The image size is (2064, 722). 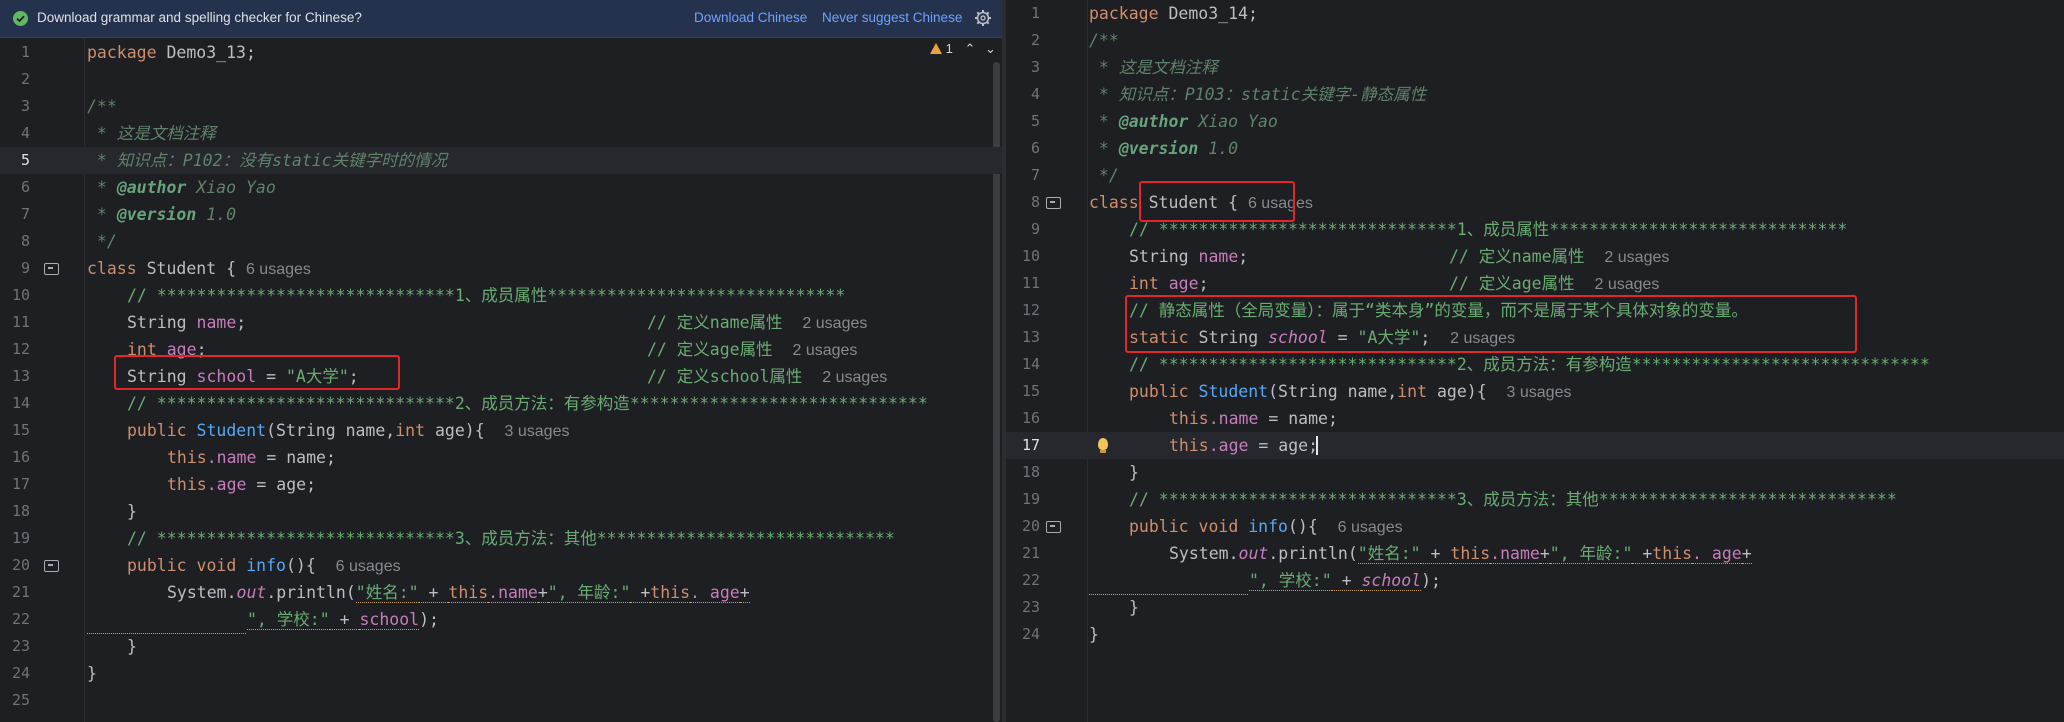 I want to click on line-number: 6, so click(x=25, y=187).